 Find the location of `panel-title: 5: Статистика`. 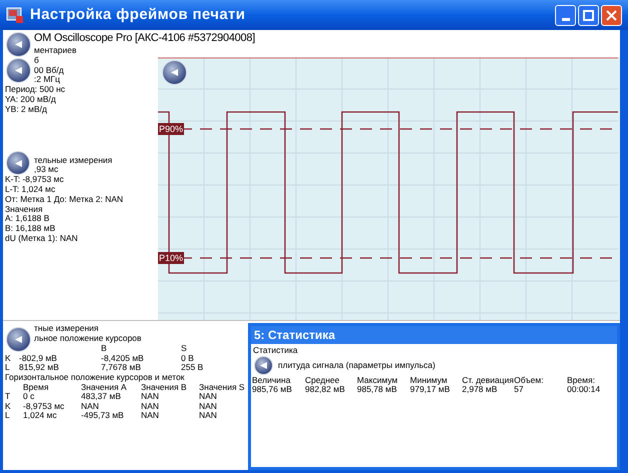

panel-title: 5: Статистика is located at coordinates (295, 335).